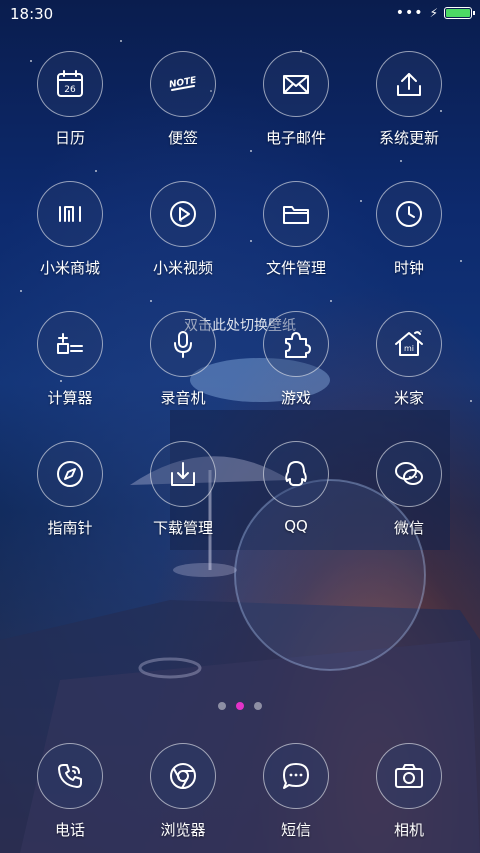  What do you see at coordinates (408, 138) in the screenshot?
I see `app-label: 系统更新` at bounding box center [408, 138].